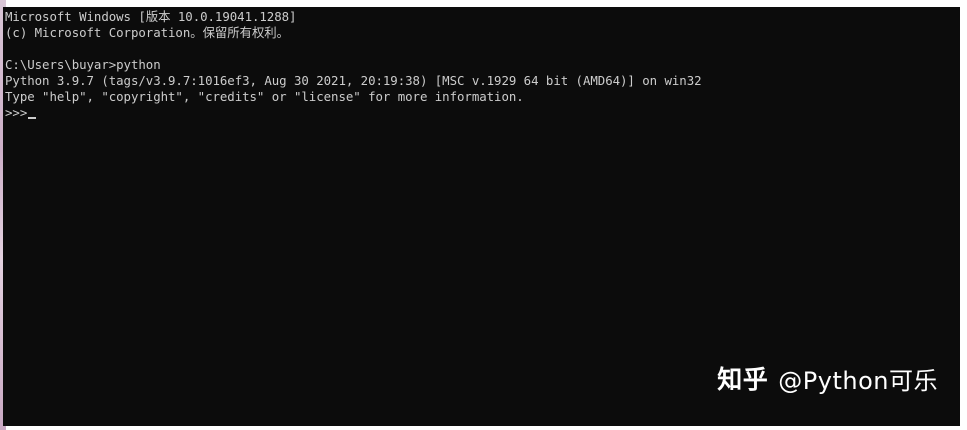 The width and height of the screenshot is (967, 430). What do you see at coordinates (147, 32) in the screenshot?
I see `console-line-2: (c) Microsoft Corporation。保留所有权利。` at bounding box center [147, 32].